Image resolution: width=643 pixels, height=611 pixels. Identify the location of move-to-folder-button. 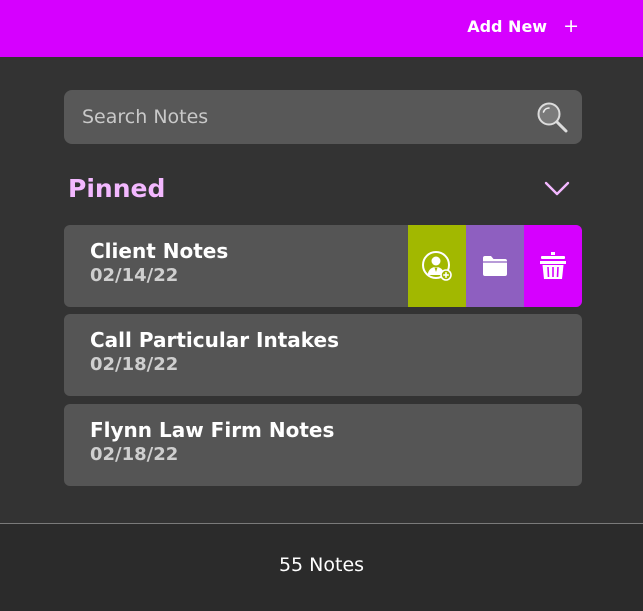
(495, 266).